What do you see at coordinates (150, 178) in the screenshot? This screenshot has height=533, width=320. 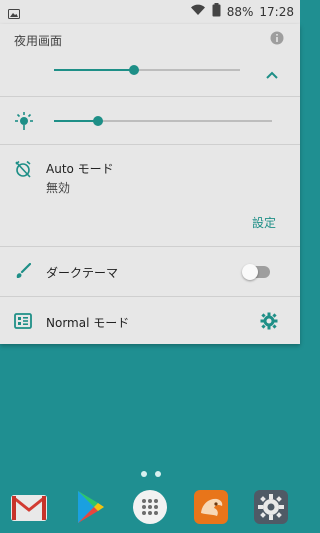 I see `auto-mode-row: Auto モード 無効` at bounding box center [150, 178].